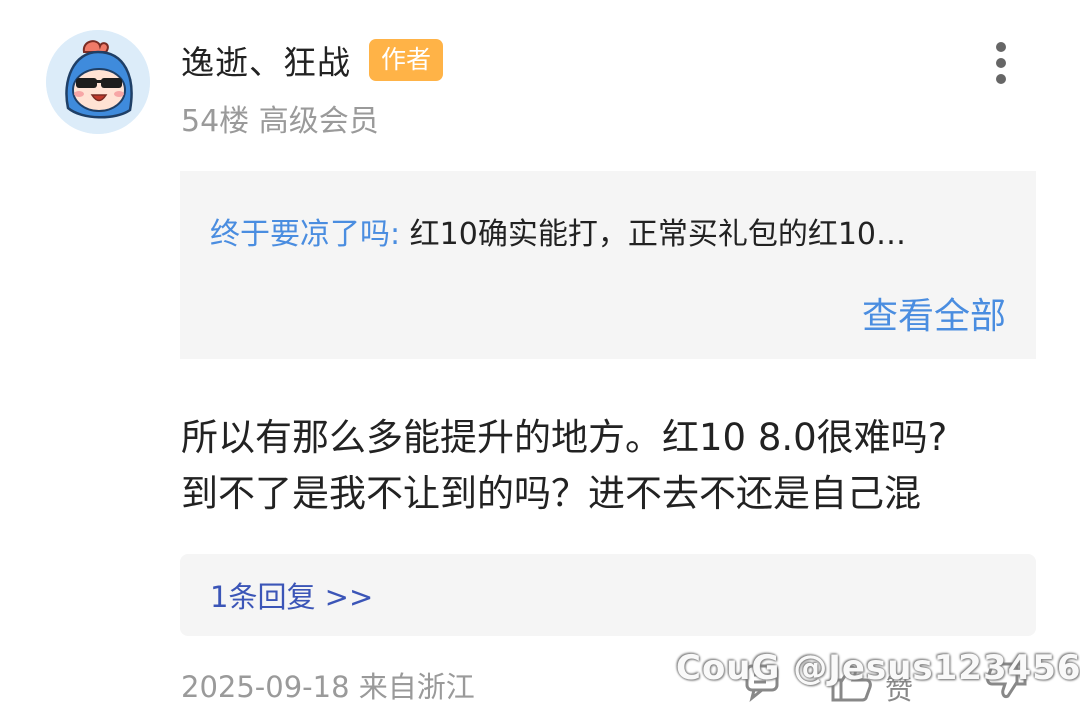  I want to click on date-location: 2025-09-18 来自浙江, so click(328, 687).